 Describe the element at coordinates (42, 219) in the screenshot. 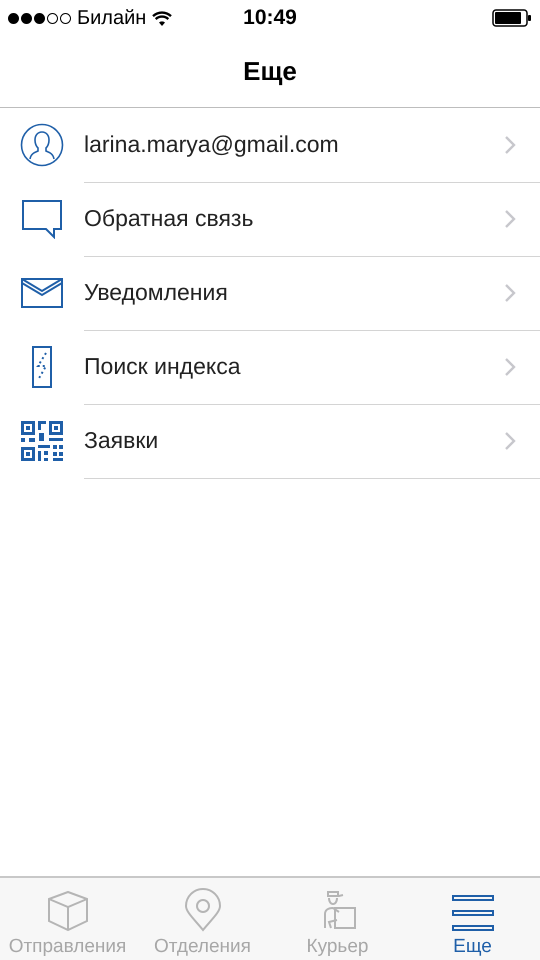

I see `speech-bubble-icon` at that location.